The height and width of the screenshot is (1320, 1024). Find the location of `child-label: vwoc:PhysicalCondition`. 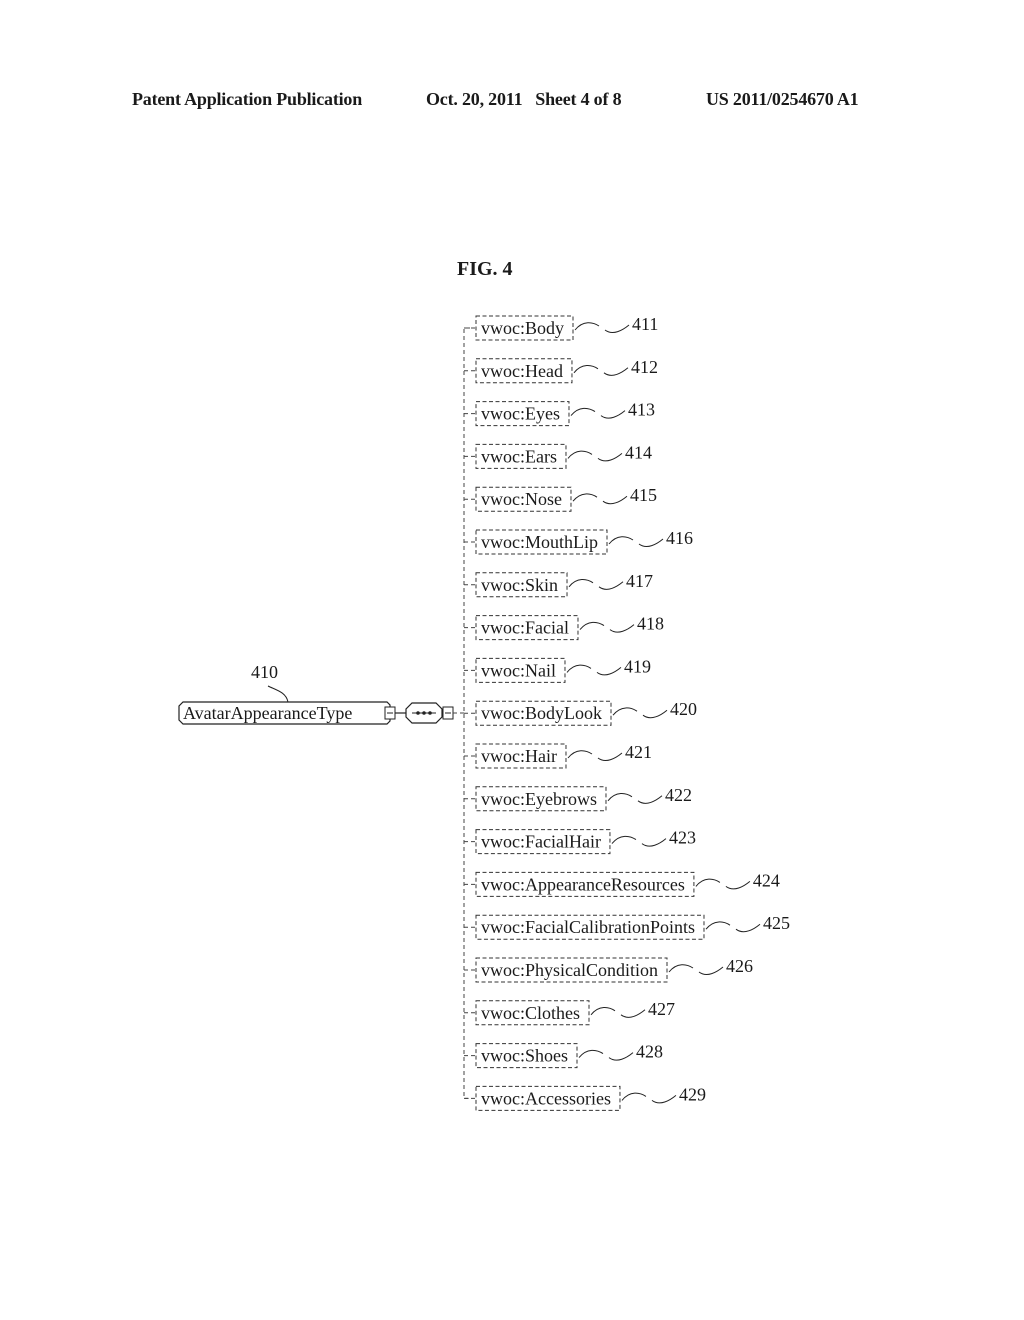

child-label: vwoc:PhysicalCondition is located at coordinates (569, 970).